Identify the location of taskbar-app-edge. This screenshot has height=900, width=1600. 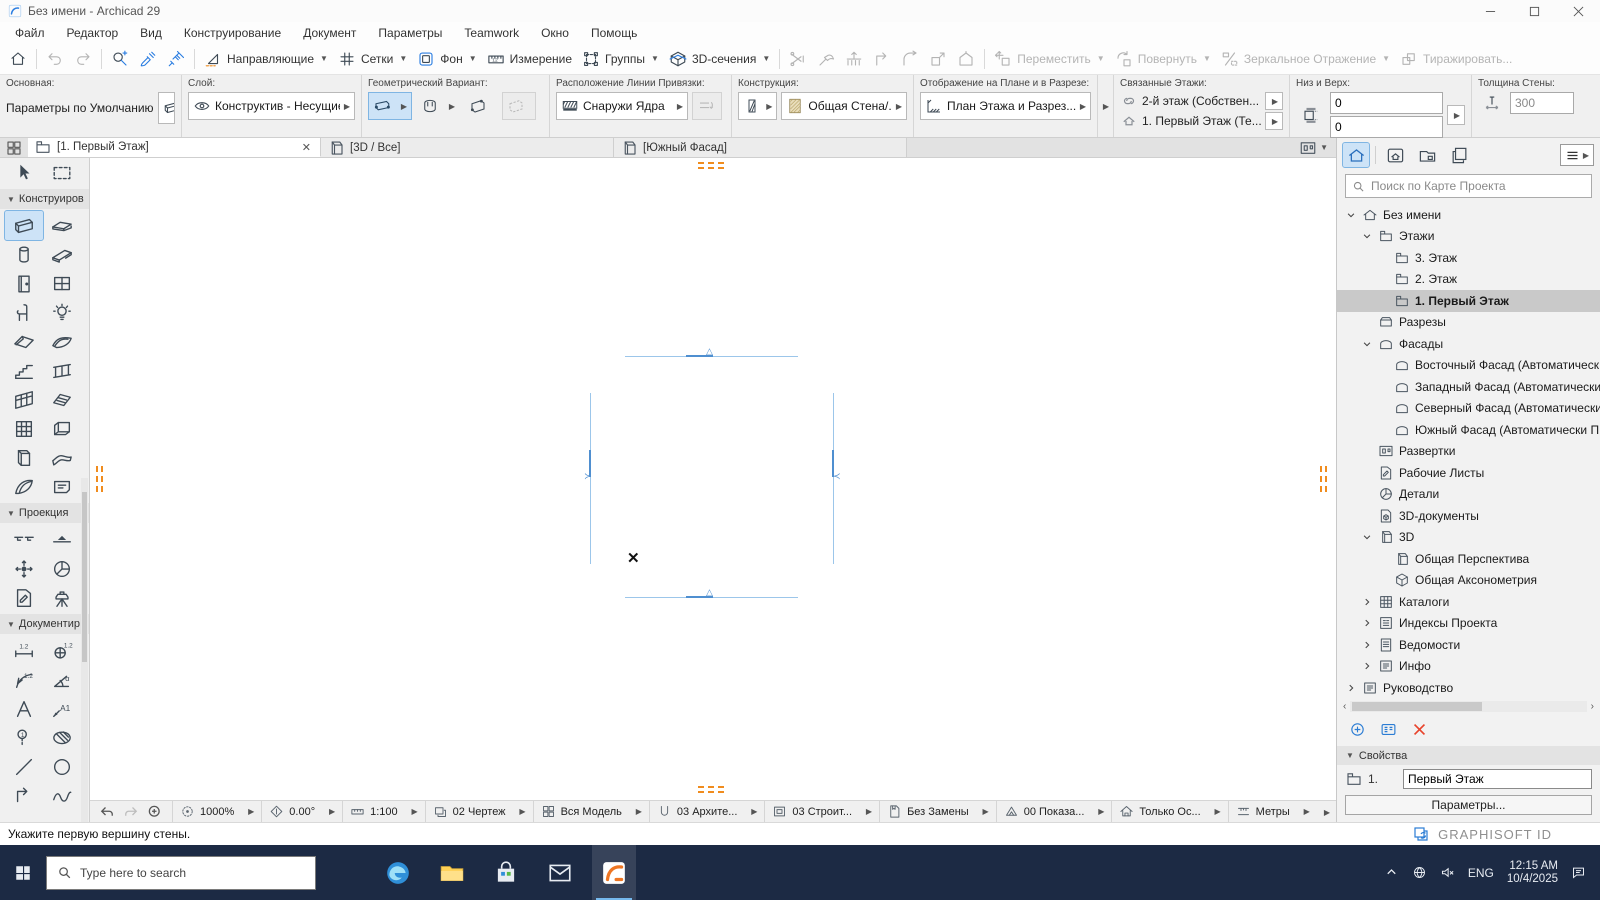
(398, 872).